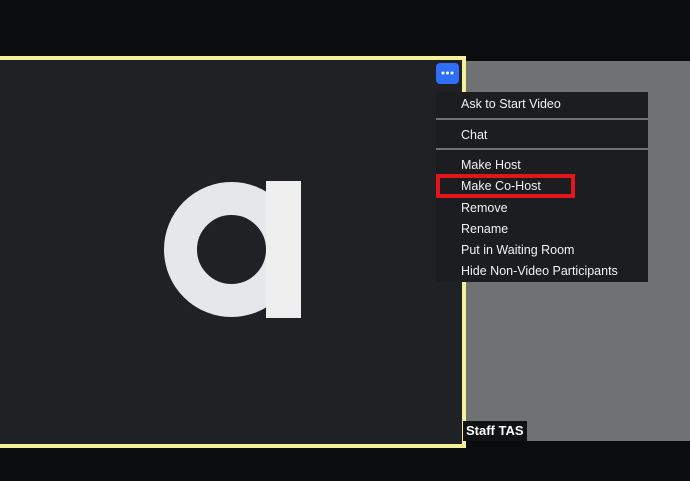 This screenshot has width=690, height=481. I want to click on highlight-annotation-box, so click(505, 186).